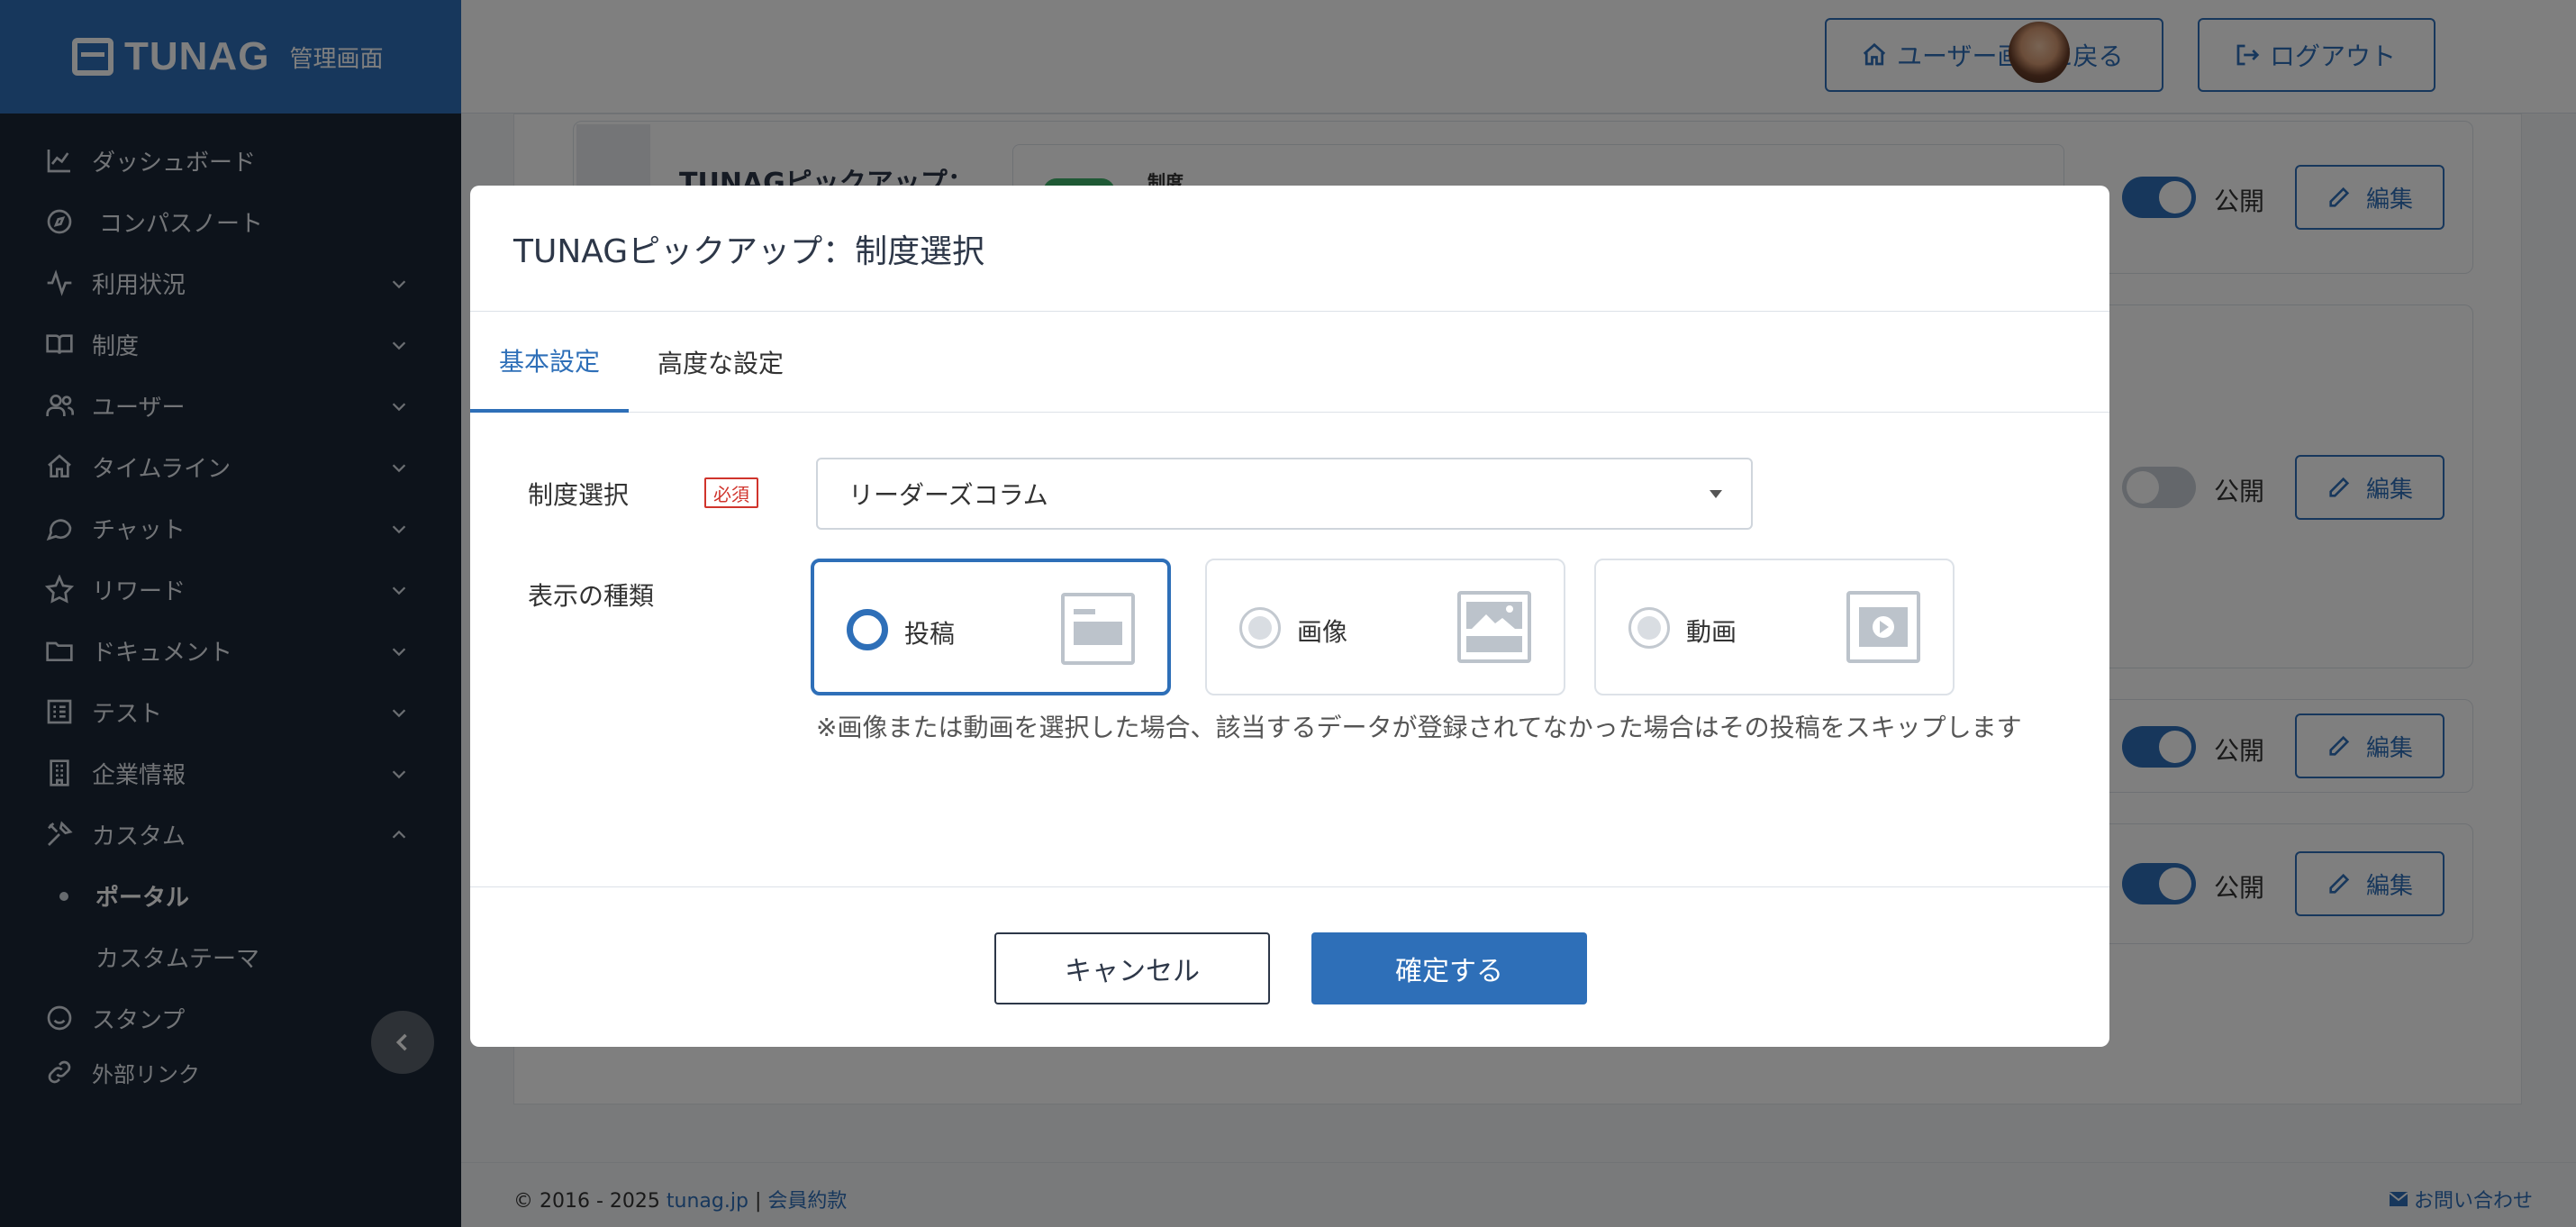 The height and width of the screenshot is (1227, 2576). Describe the element at coordinates (948, 495) in the screenshot. I see `system-select-value: リーダーズコラム` at that location.